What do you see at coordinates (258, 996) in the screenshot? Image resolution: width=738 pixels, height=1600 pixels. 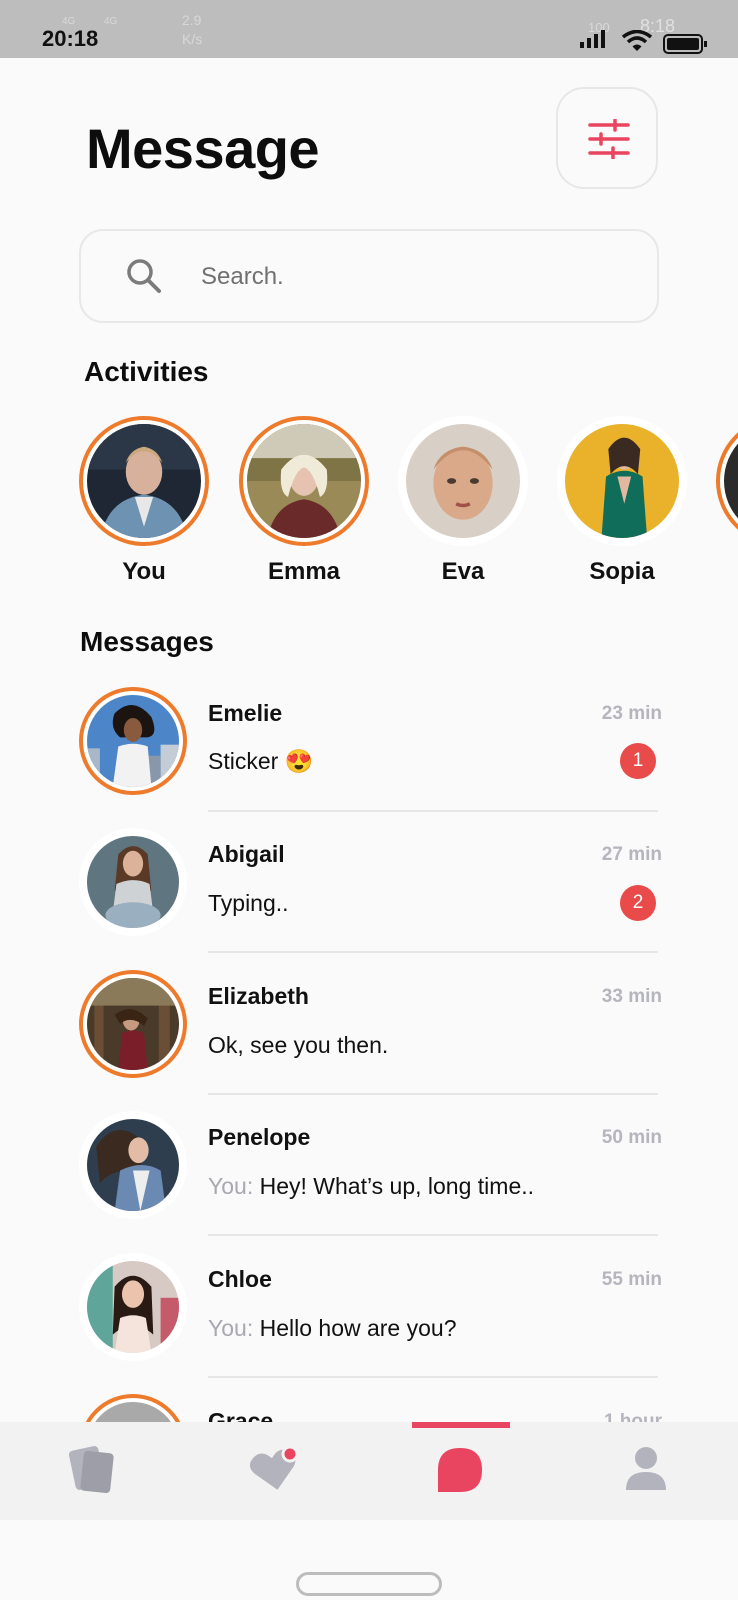 I see `contact-name: Elizabeth` at bounding box center [258, 996].